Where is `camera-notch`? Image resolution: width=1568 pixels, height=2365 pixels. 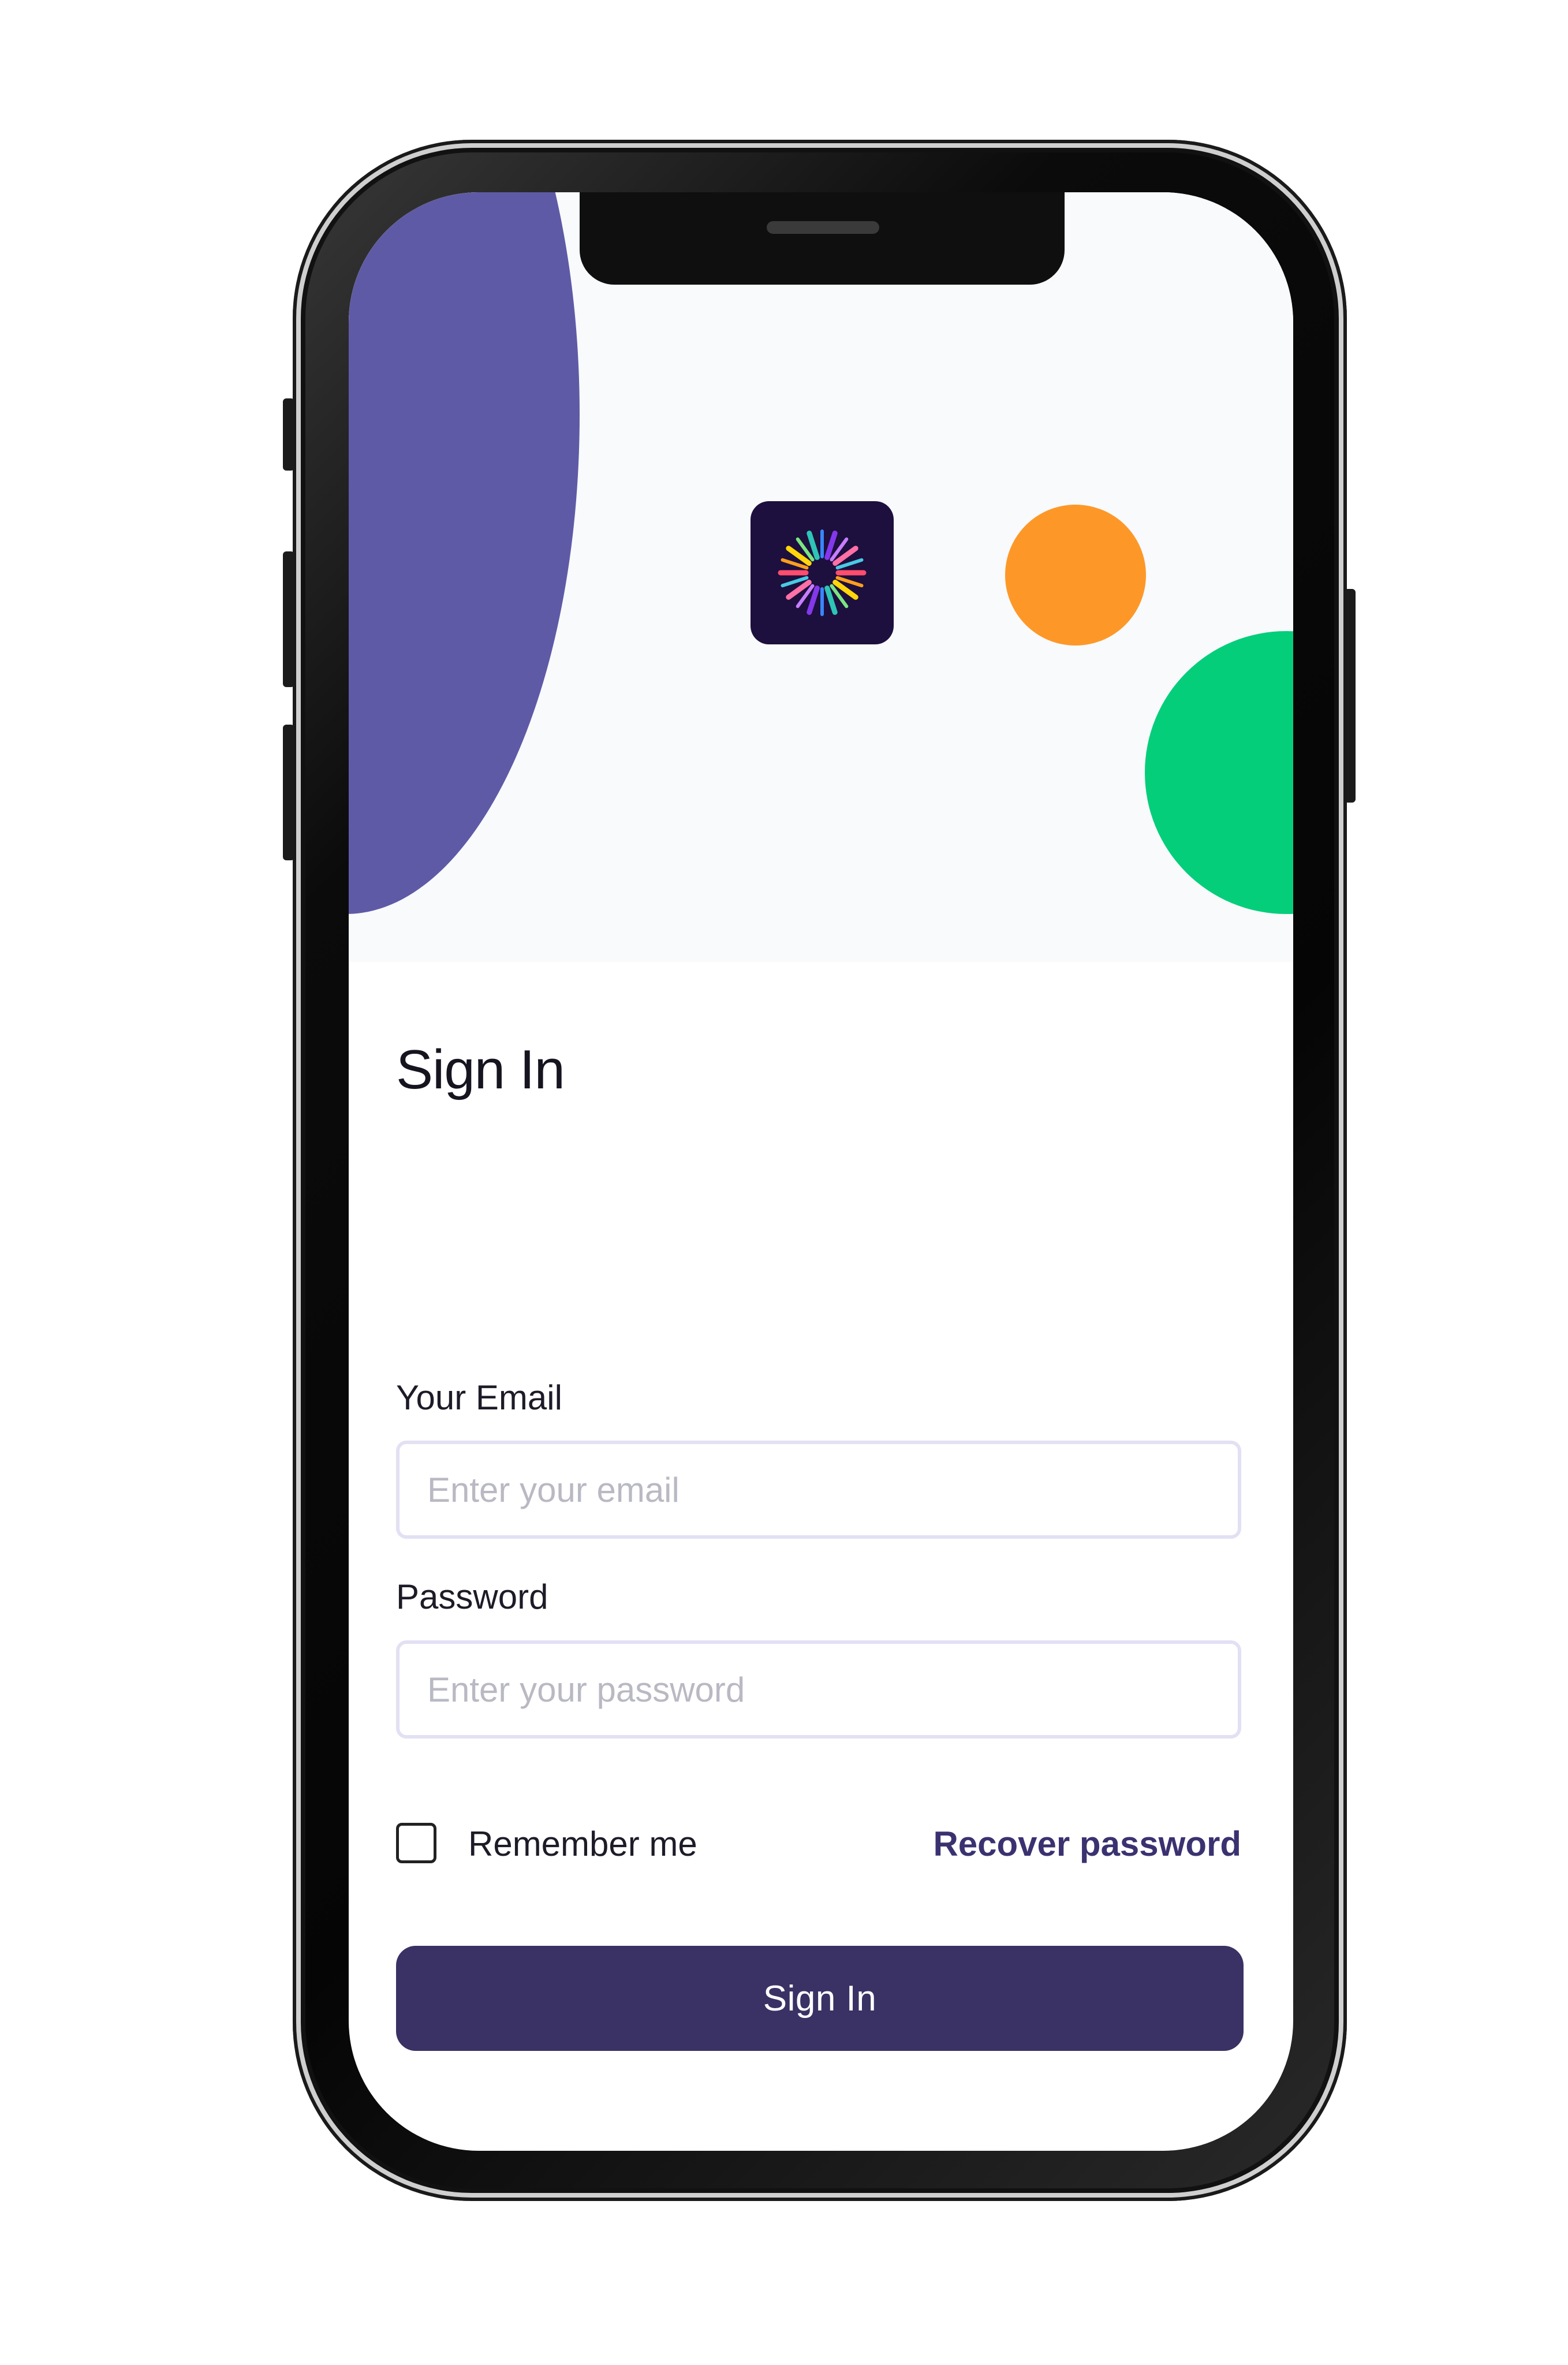
camera-notch is located at coordinates (822, 238).